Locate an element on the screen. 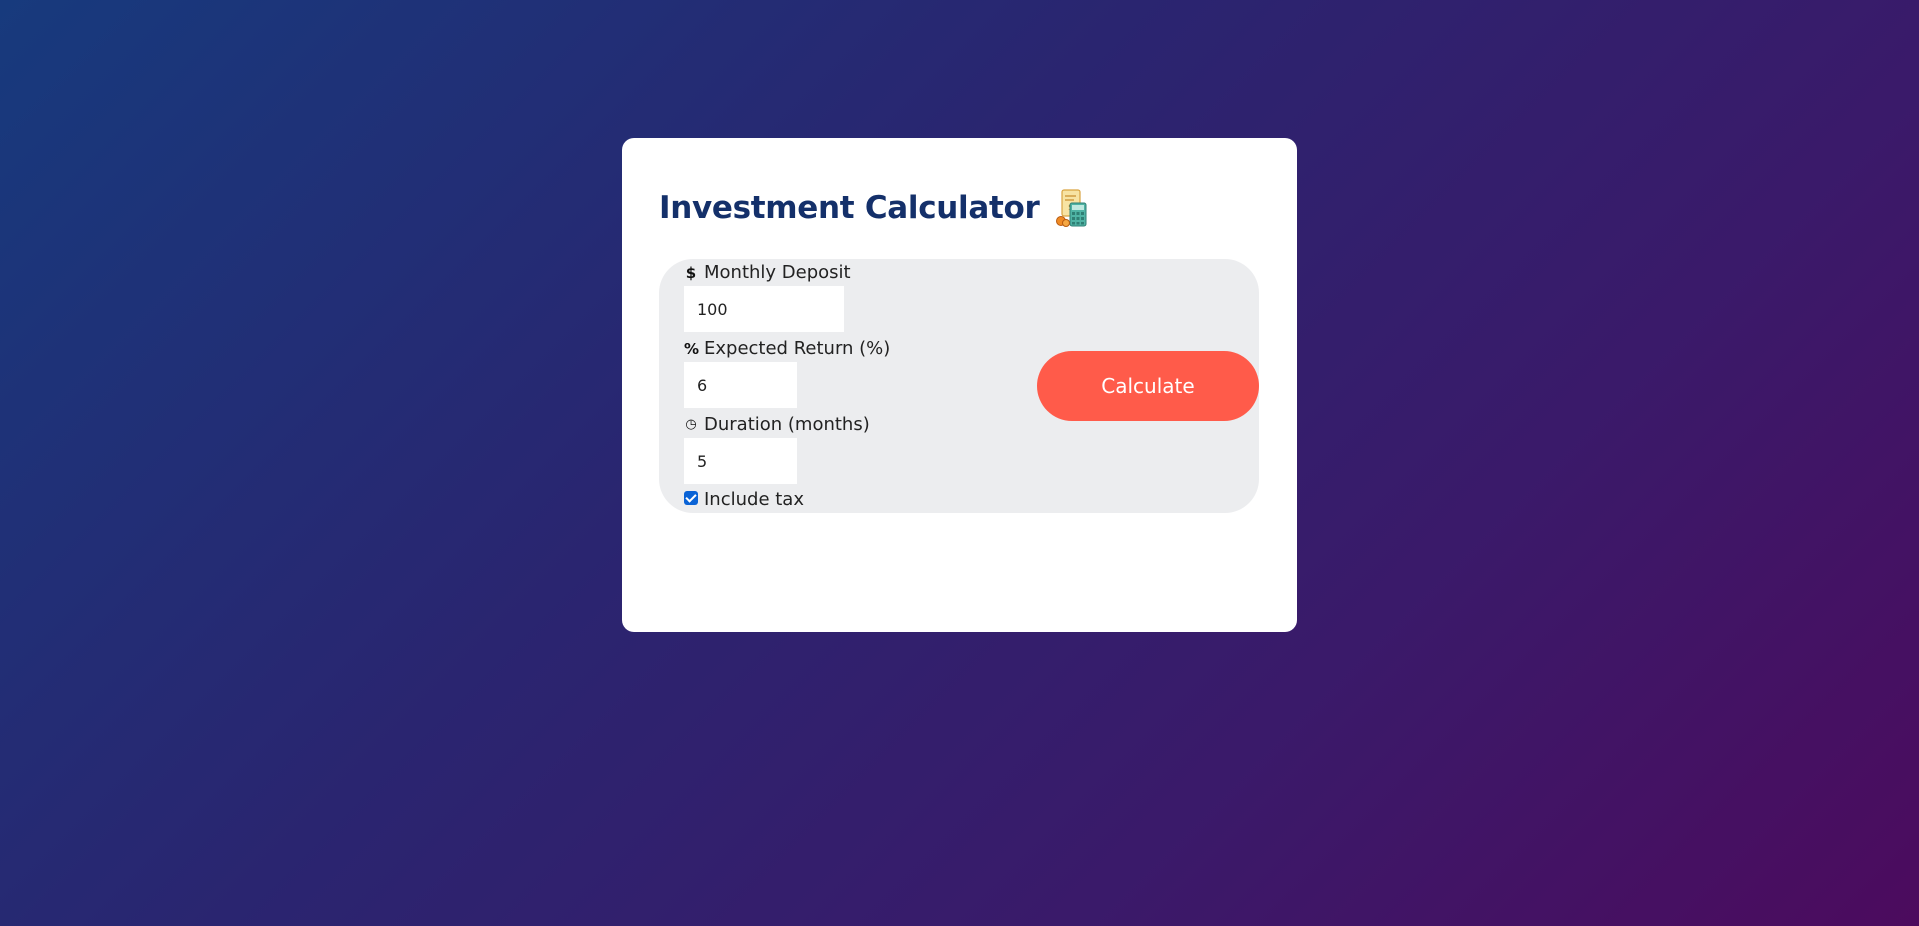 Image resolution: width=1919 pixels, height=926 pixels. expected-return-label: % Expected Return (%) is located at coordinates (787, 348).